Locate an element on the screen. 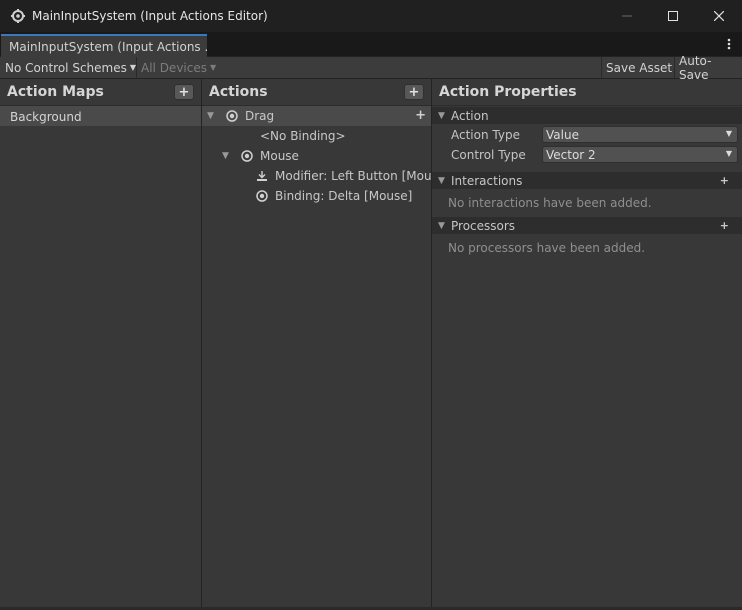  binding-icon is located at coordinates (262, 196).